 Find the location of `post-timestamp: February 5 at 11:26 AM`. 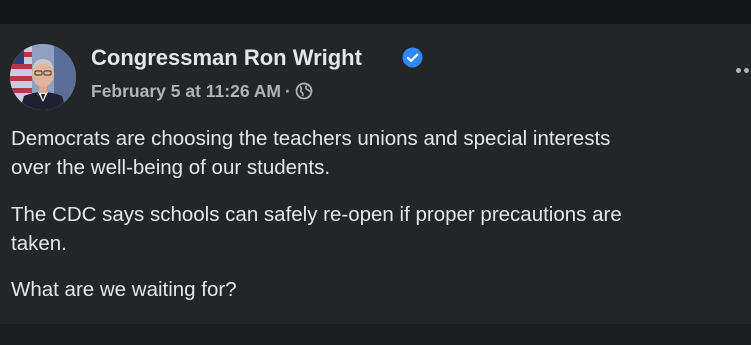

post-timestamp: February 5 at 11:26 AM is located at coordinates (186, 91).